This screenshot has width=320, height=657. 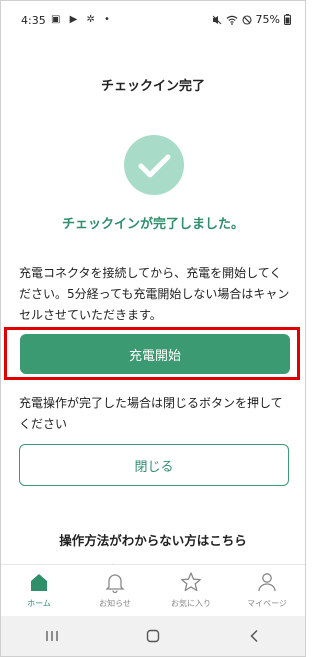 I want to click on wifi-icon, so click(x=231, y=20).